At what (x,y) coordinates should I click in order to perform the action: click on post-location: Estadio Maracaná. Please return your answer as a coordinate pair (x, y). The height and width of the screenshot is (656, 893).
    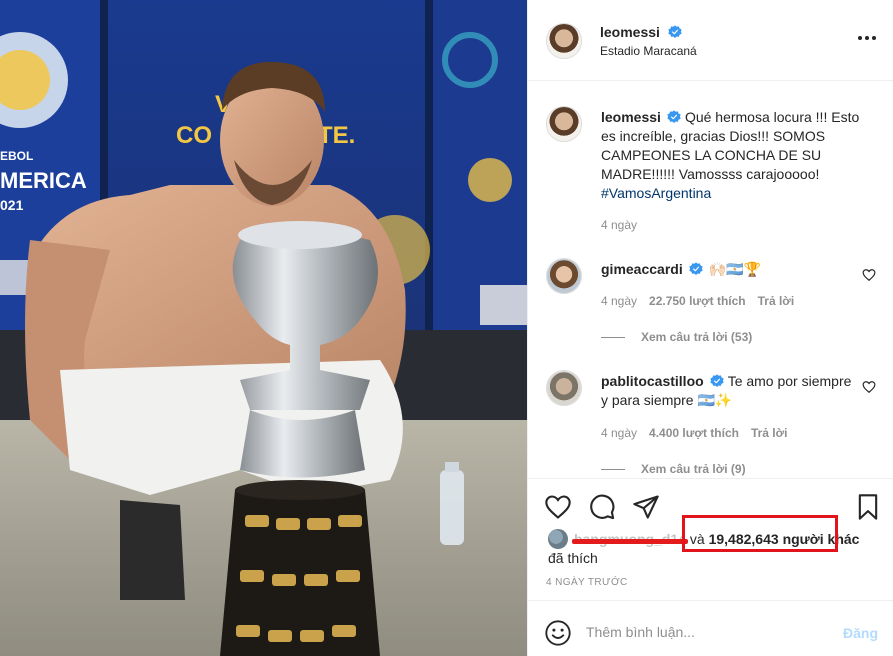
    Looking at the image, I should click on (648, 51).